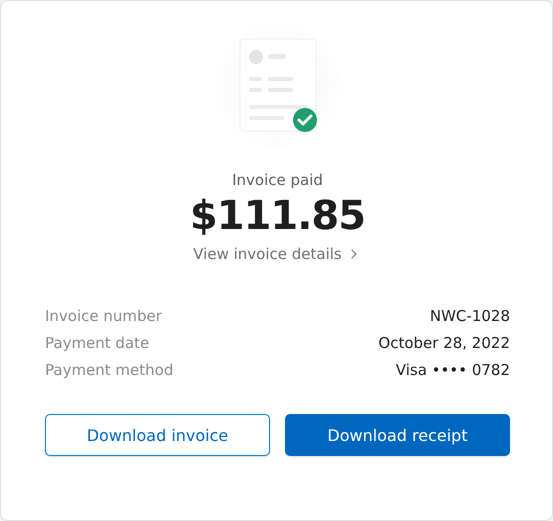 This screenshot has height=521, width=553. I want to click on detail-value: NWC-1028, so click(470, 316).